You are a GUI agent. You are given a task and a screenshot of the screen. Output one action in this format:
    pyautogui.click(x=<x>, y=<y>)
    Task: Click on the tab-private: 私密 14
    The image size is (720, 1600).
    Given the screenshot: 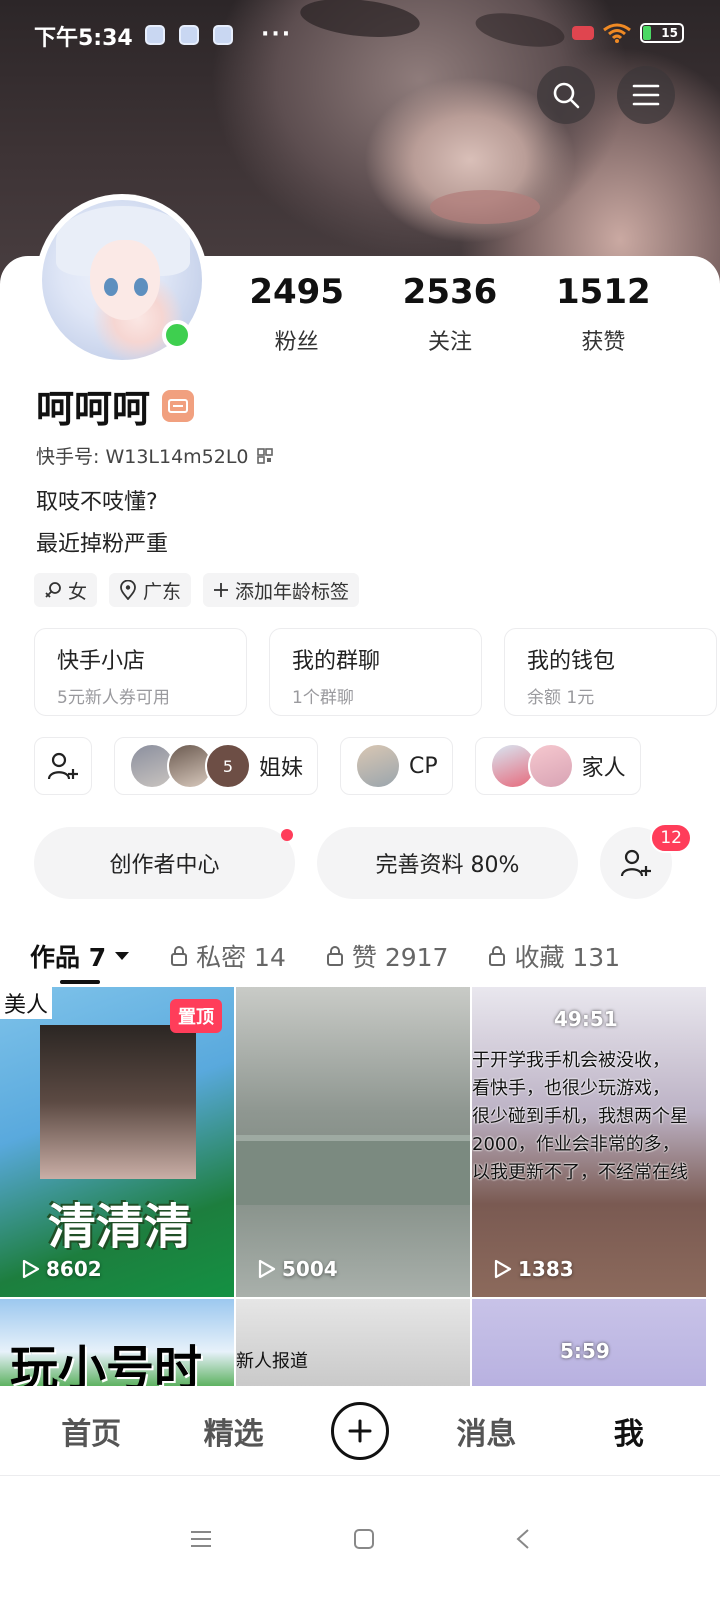 What is the action you would take?
    pyautogui.click(x=228, y=956)
    